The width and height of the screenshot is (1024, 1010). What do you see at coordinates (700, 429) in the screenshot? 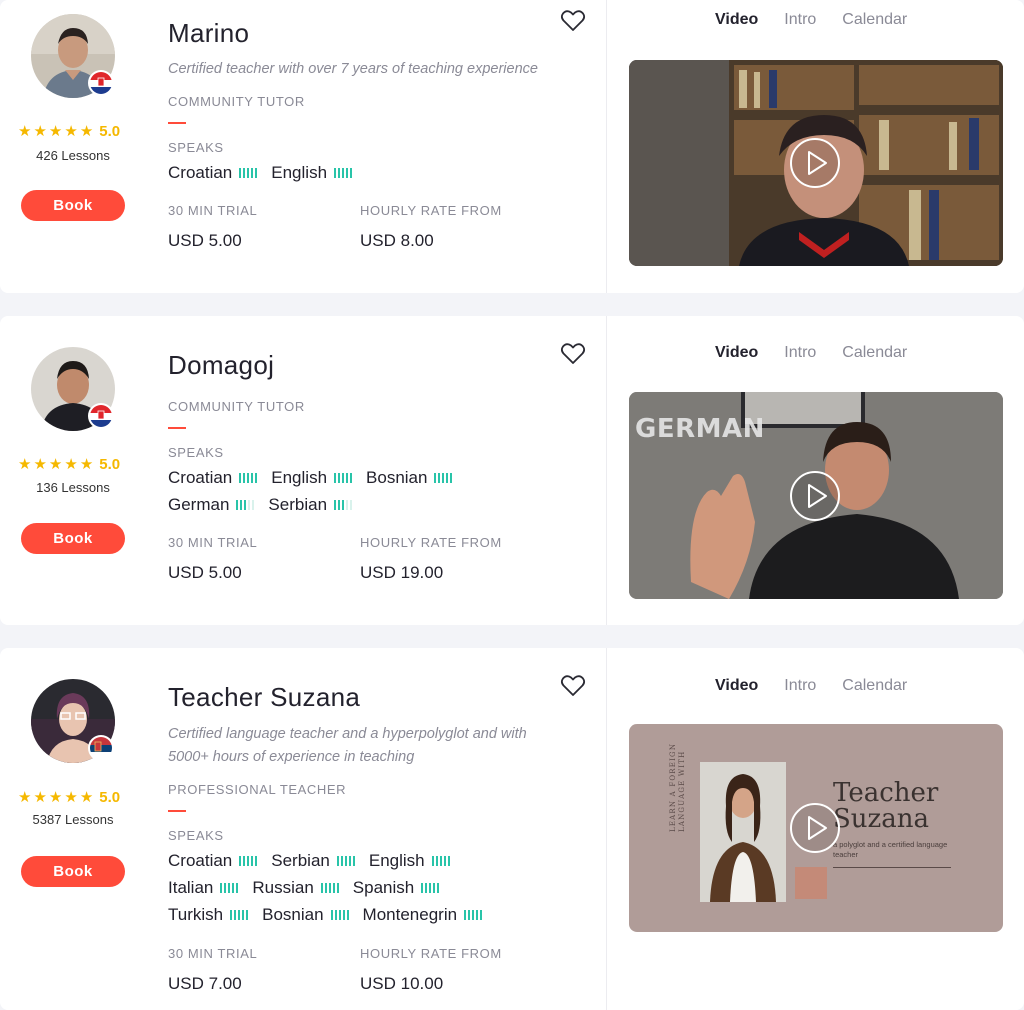
I see `video-overlay-text: GERMAN` at bounding box center [700, 429].